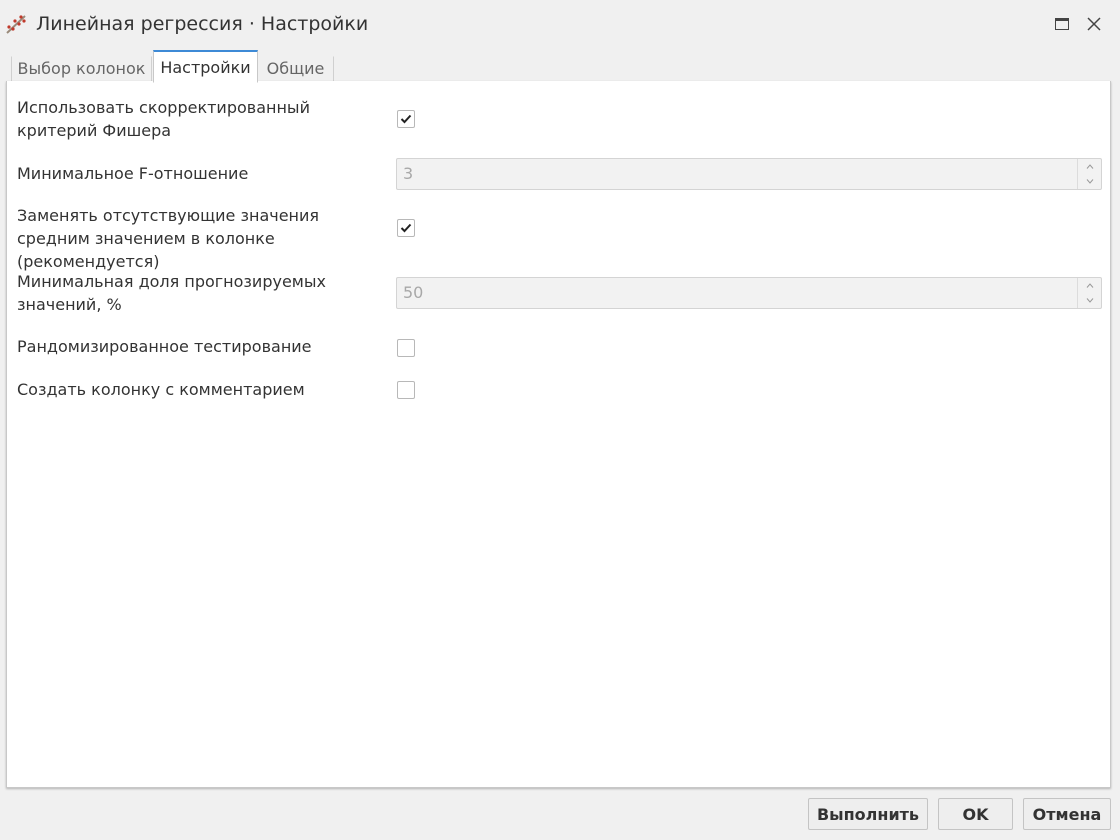 The width and height of the screenshot is (1120, 840). Describe the element at coordinates (1067, 814) in the screenshot. I see `cancel-button: Отмена` at that location.